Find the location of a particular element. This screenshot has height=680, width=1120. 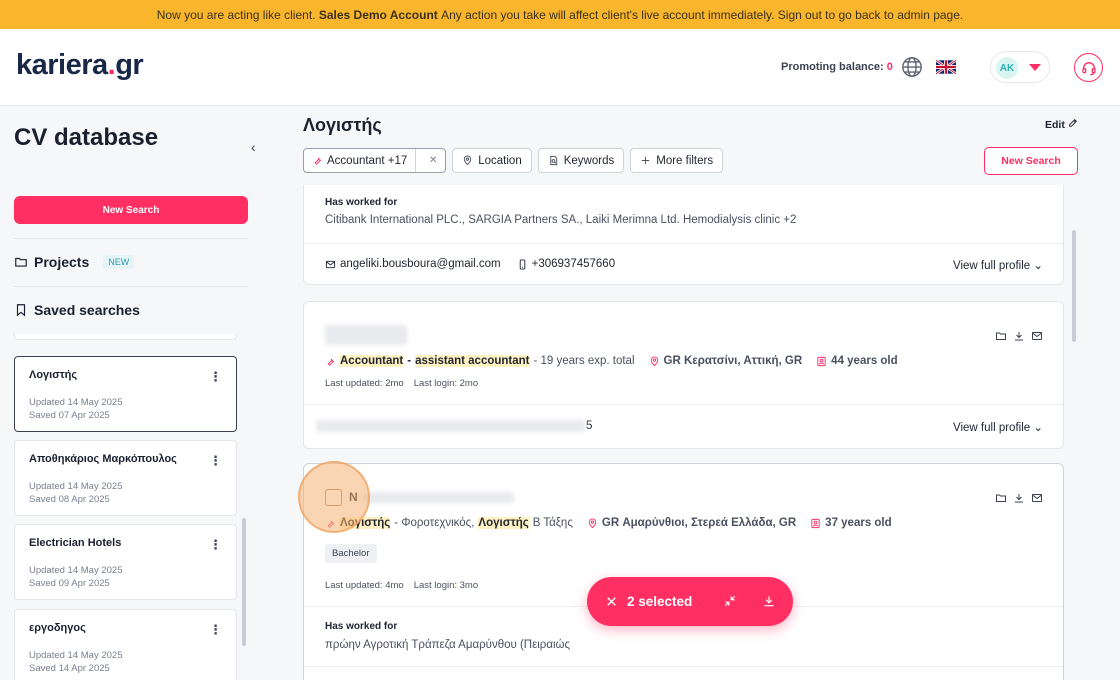

job-title-highlight: assistant accountant is located at coordinates (472, 361).